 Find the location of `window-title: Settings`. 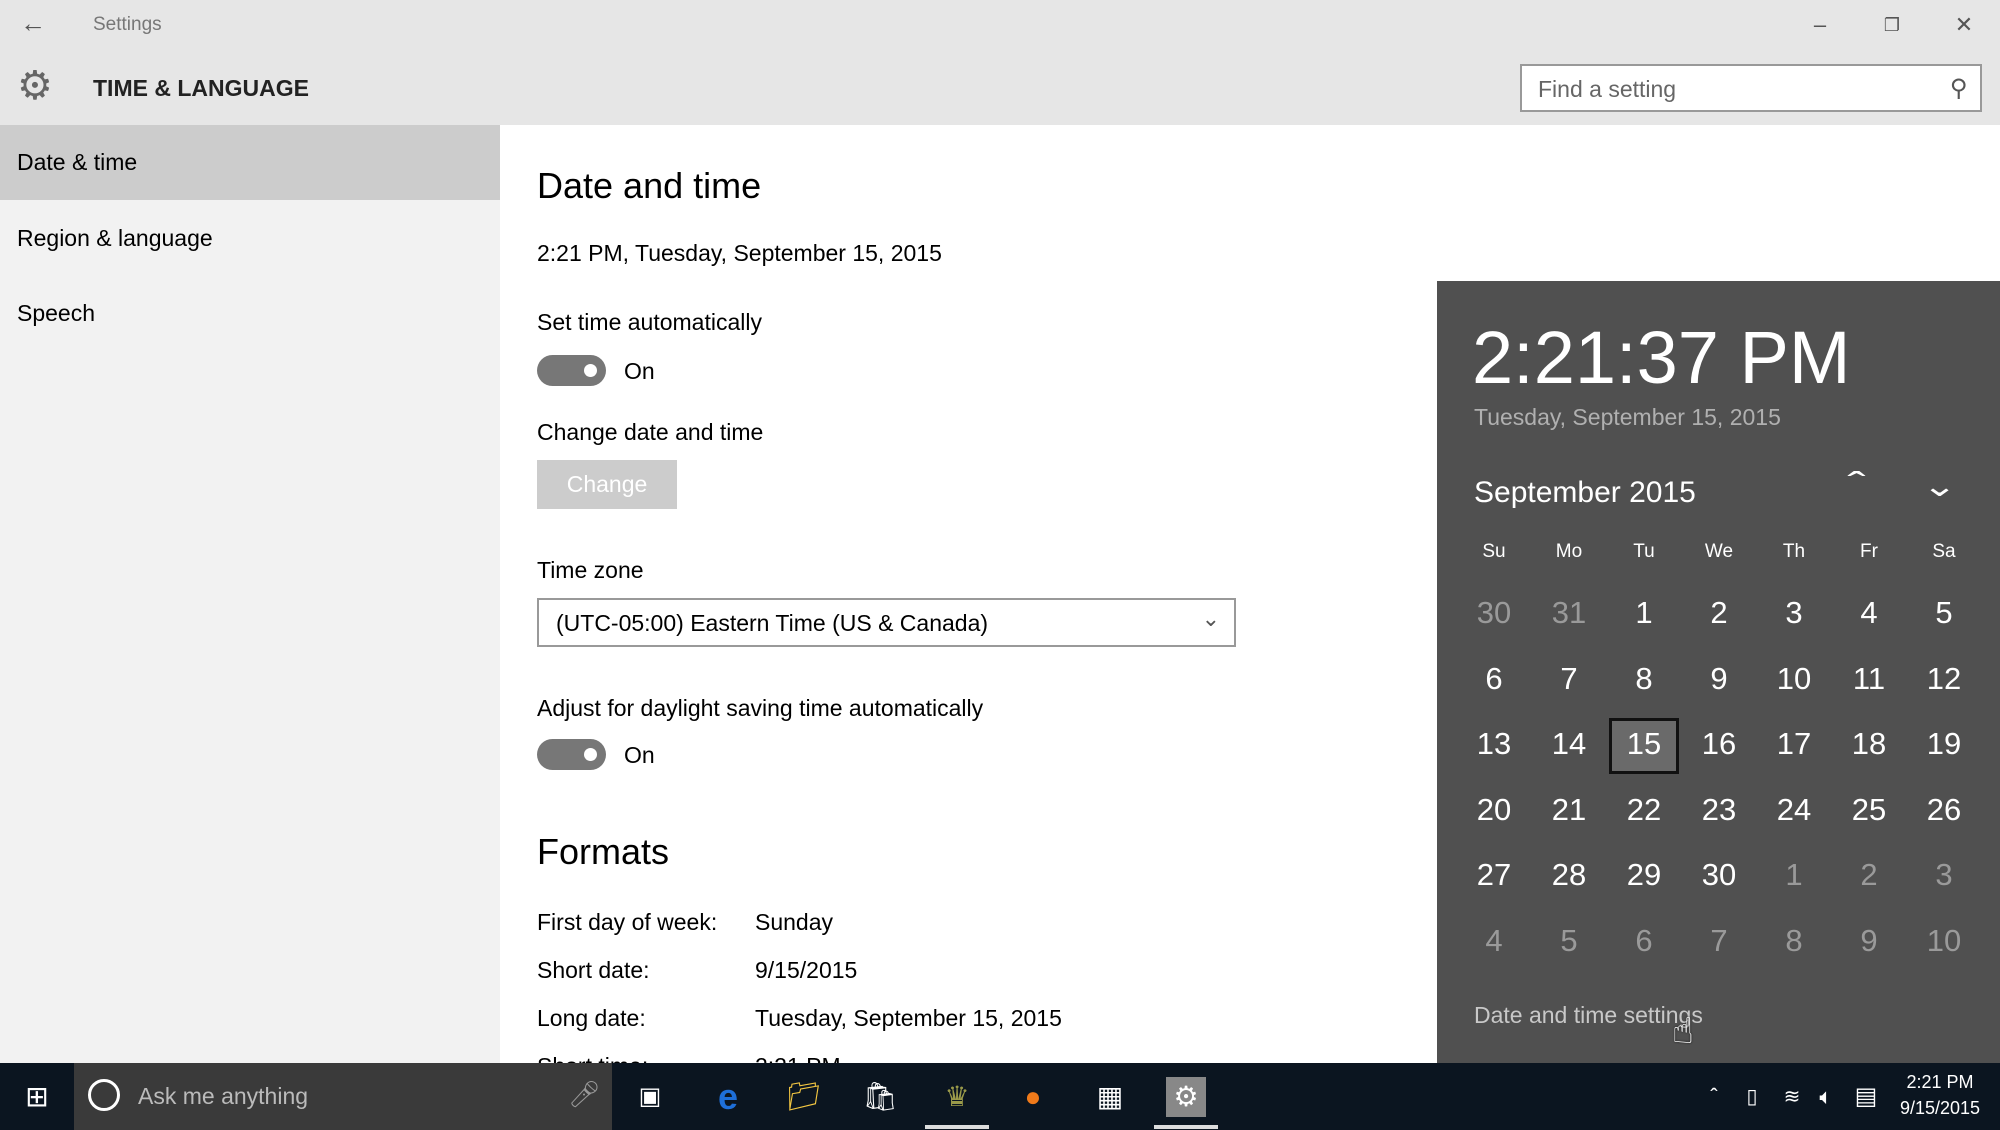

window-title: Settings is located at coordinates (127, 24).